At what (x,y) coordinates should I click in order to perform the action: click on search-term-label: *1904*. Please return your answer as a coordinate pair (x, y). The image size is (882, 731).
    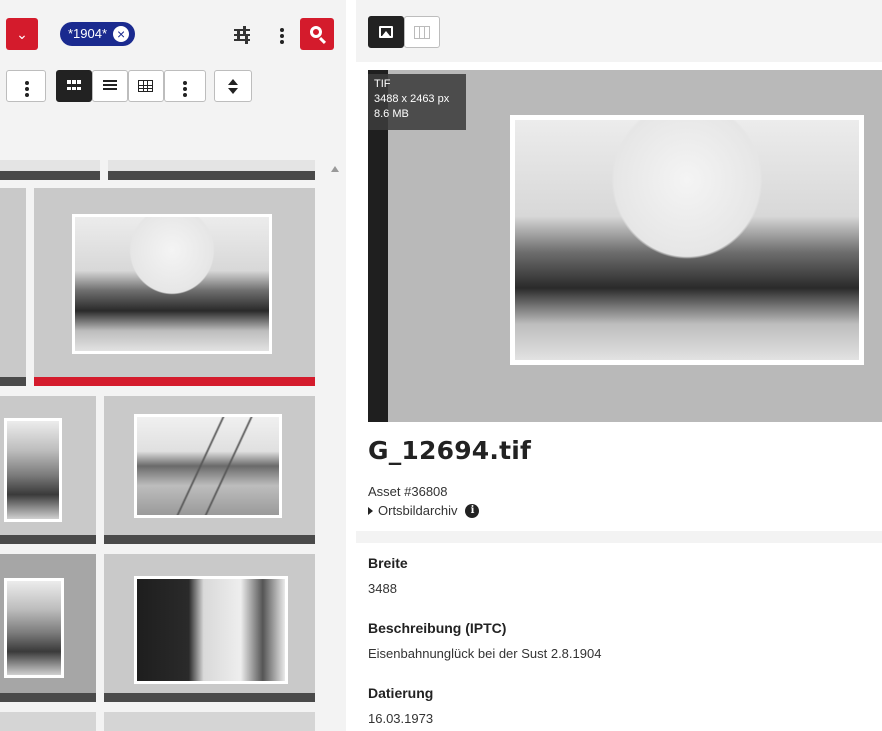
    Looking at the image, I should click on (88, 33).